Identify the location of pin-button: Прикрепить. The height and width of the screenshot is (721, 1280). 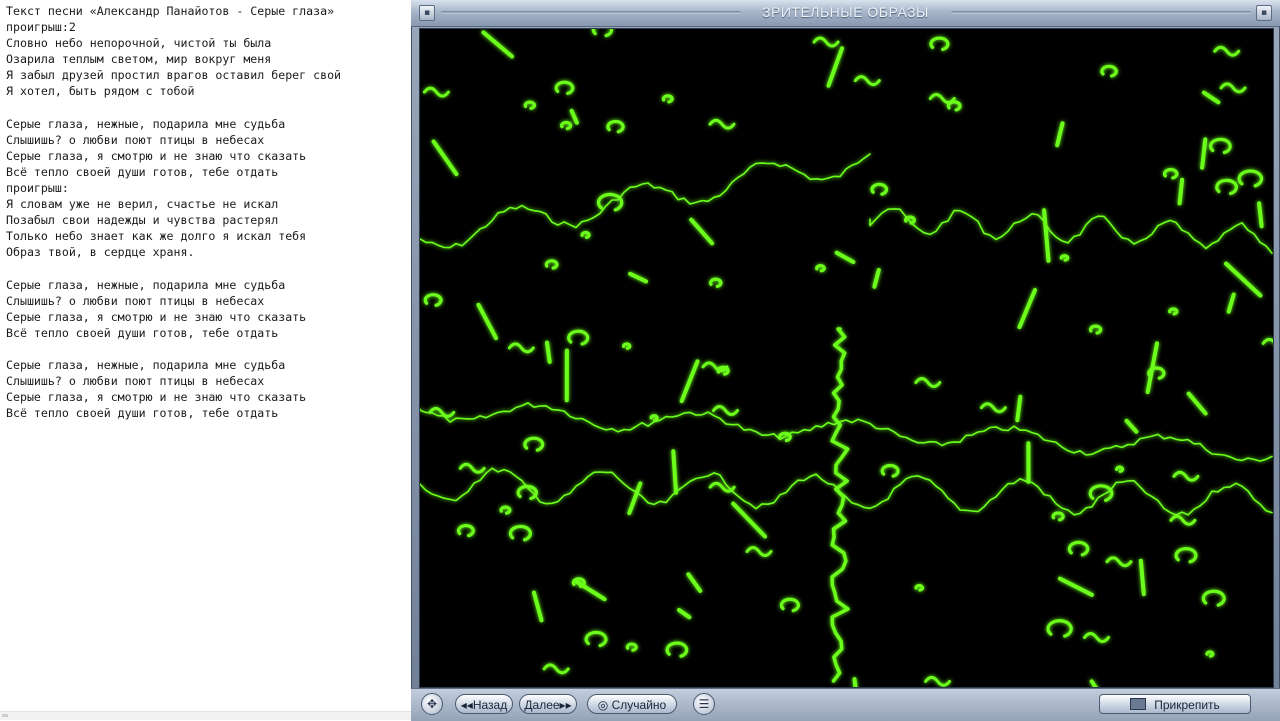
(1175, 704).